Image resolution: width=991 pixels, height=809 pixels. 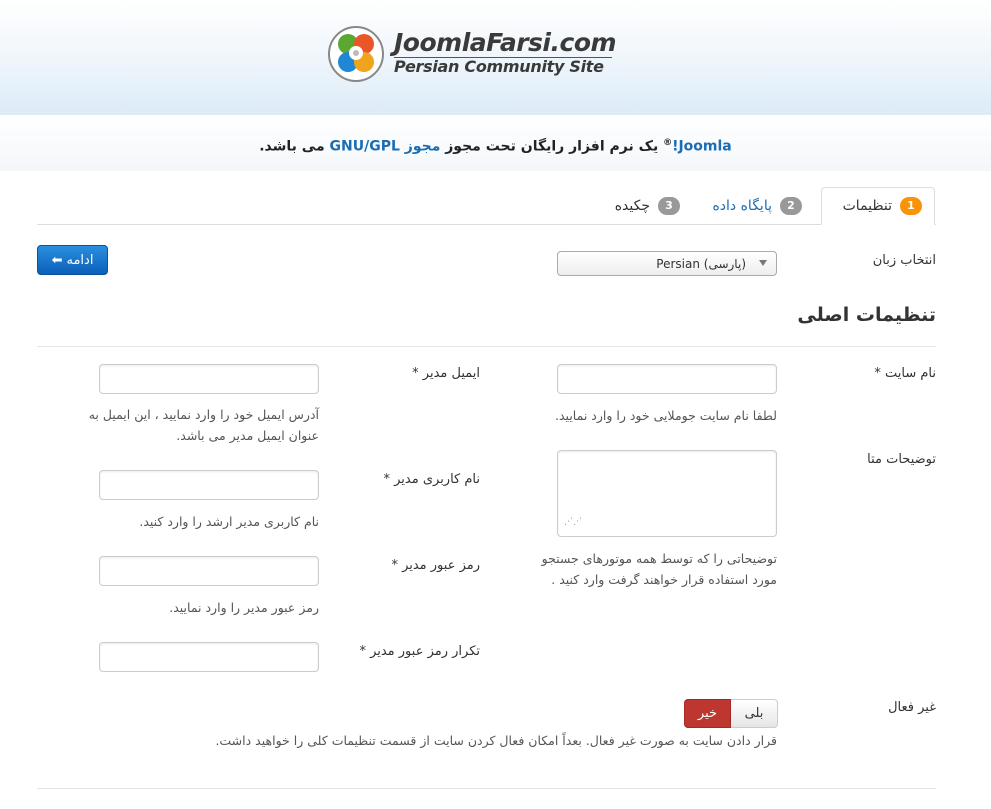 What do you see at coordinates (632, 205) in the screenshot?
I see `tab-label: چکیده` at bounding box center [632, 205].